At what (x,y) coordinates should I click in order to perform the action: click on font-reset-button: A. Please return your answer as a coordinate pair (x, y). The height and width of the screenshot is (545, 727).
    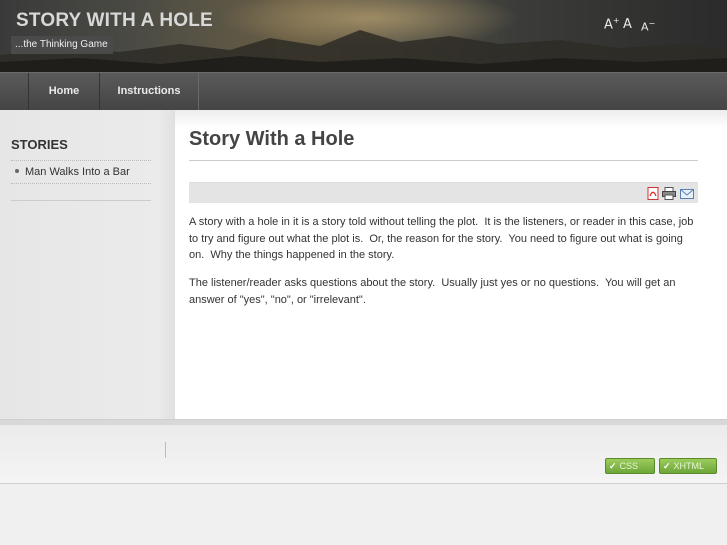
    Looking at the image, I should click on (627, 24).